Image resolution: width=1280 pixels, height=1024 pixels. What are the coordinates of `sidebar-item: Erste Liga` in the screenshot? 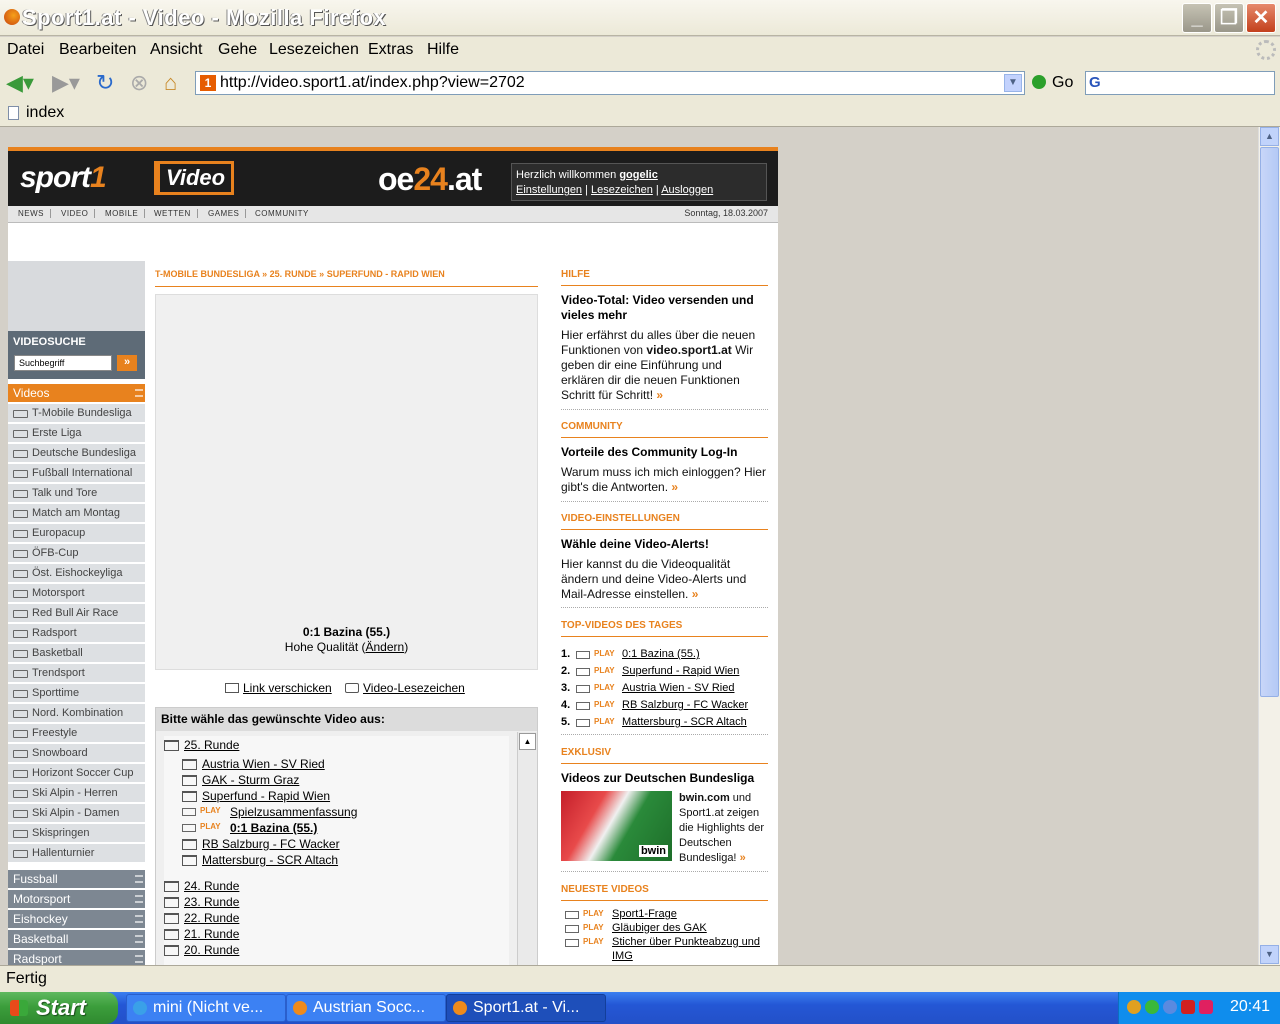 It's located at (76, 433).